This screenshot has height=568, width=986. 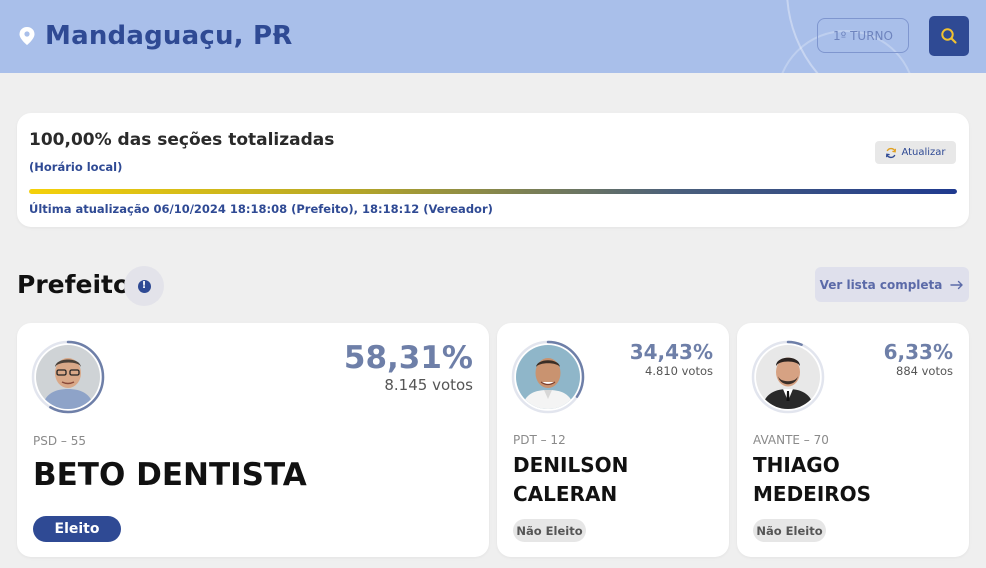 I want to click on totalization-title: 100,00% das seções totalizadas, so click(x=182, y=140).